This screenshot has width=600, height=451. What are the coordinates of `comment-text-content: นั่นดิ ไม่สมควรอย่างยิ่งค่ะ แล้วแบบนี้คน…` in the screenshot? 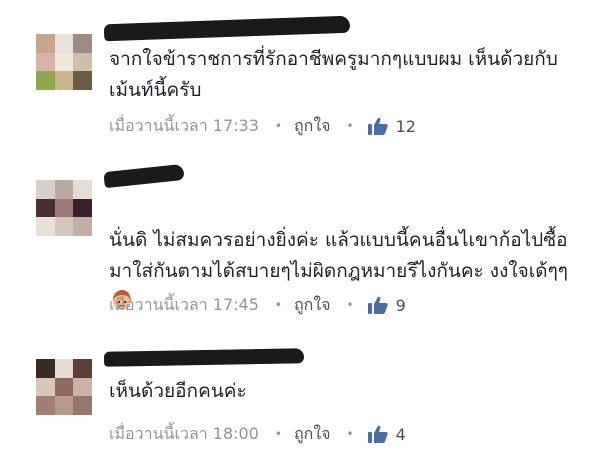 It's located at (339, 255).